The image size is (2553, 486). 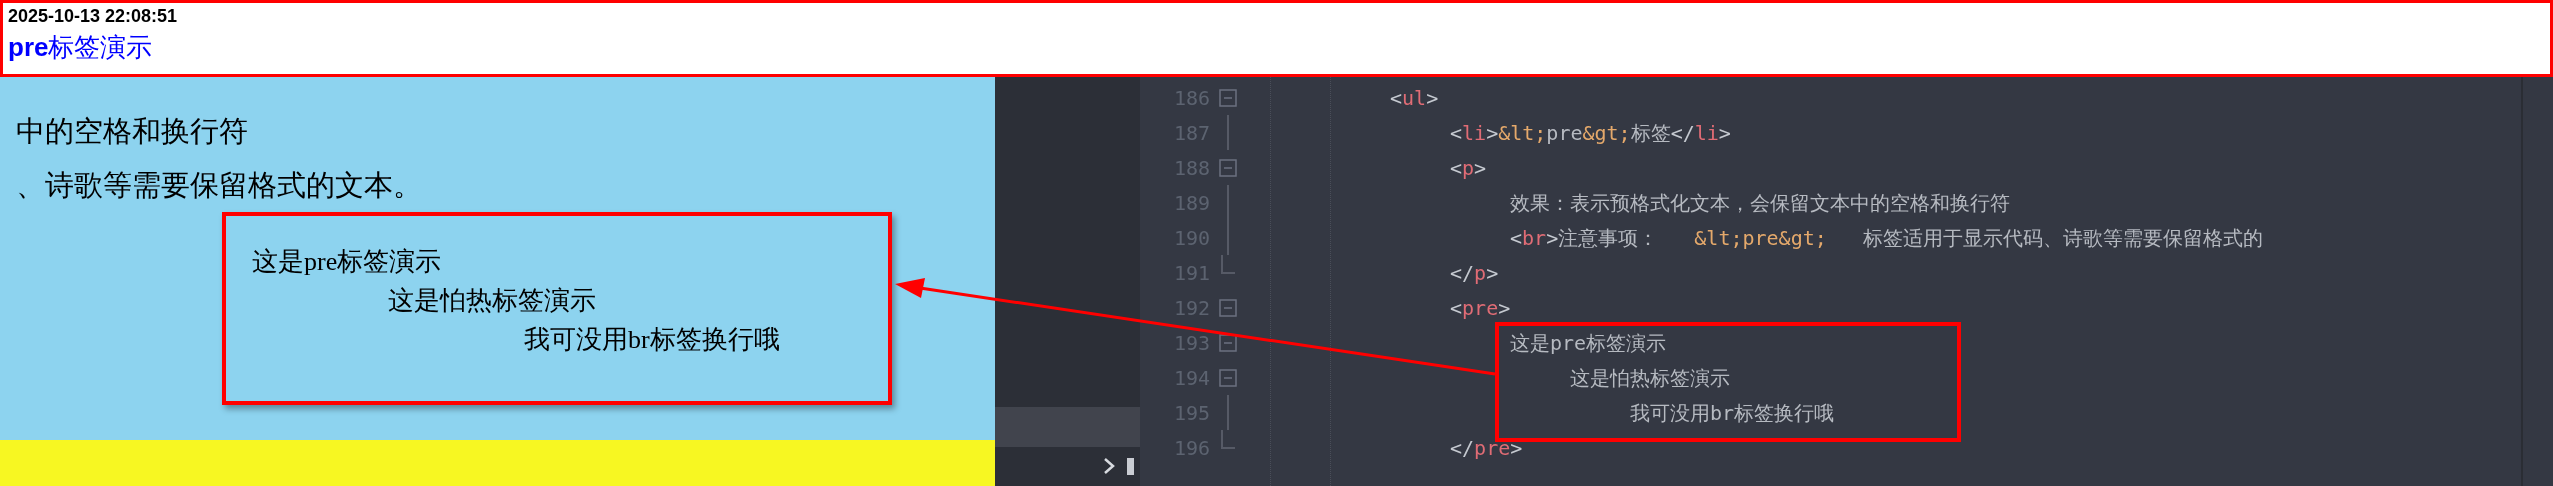 What do you see at coordinates (1886, 238) in the screenshot?
I see `code-line: <br>注意事项： &lt;pre&gt; 标签适用于显示代码、诗歌等需要保留格式的` at bounding box center [1886, 238].